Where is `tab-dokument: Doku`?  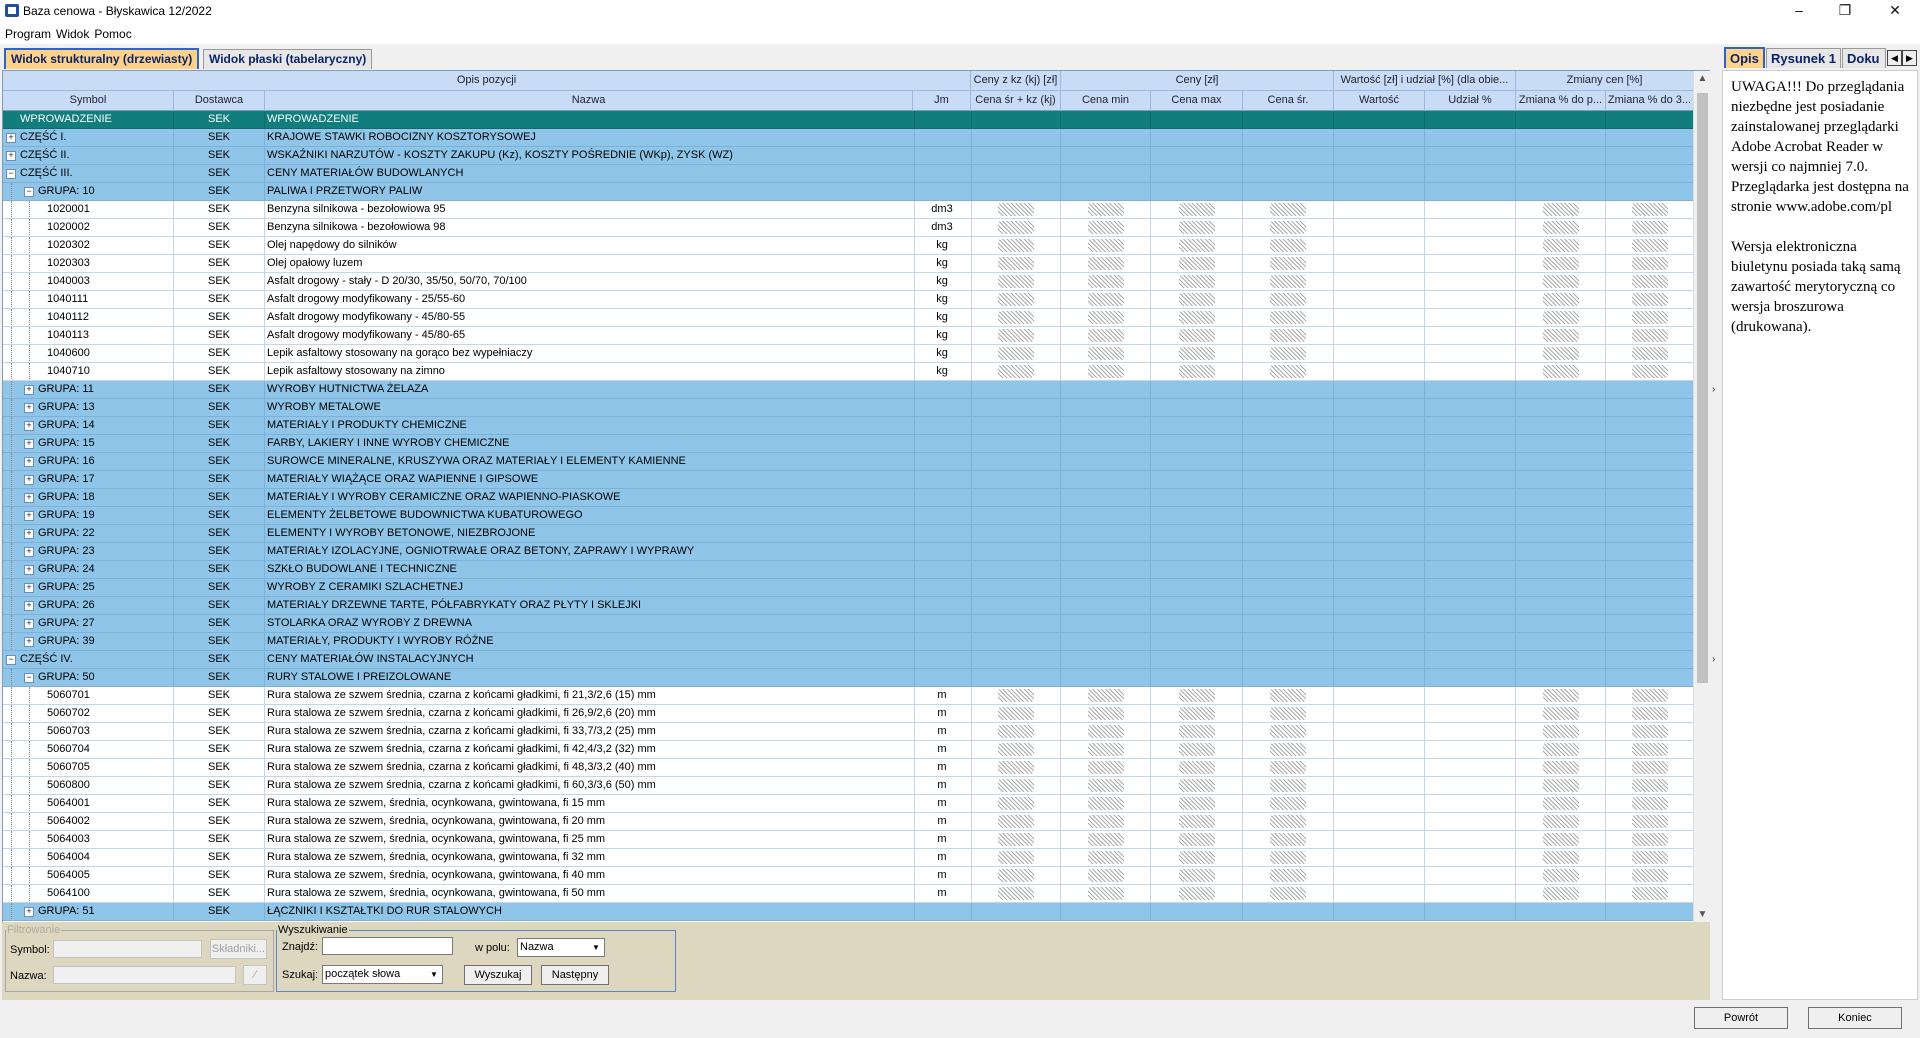
tab-dokument: Doku is located at coordinates (1864, 58).